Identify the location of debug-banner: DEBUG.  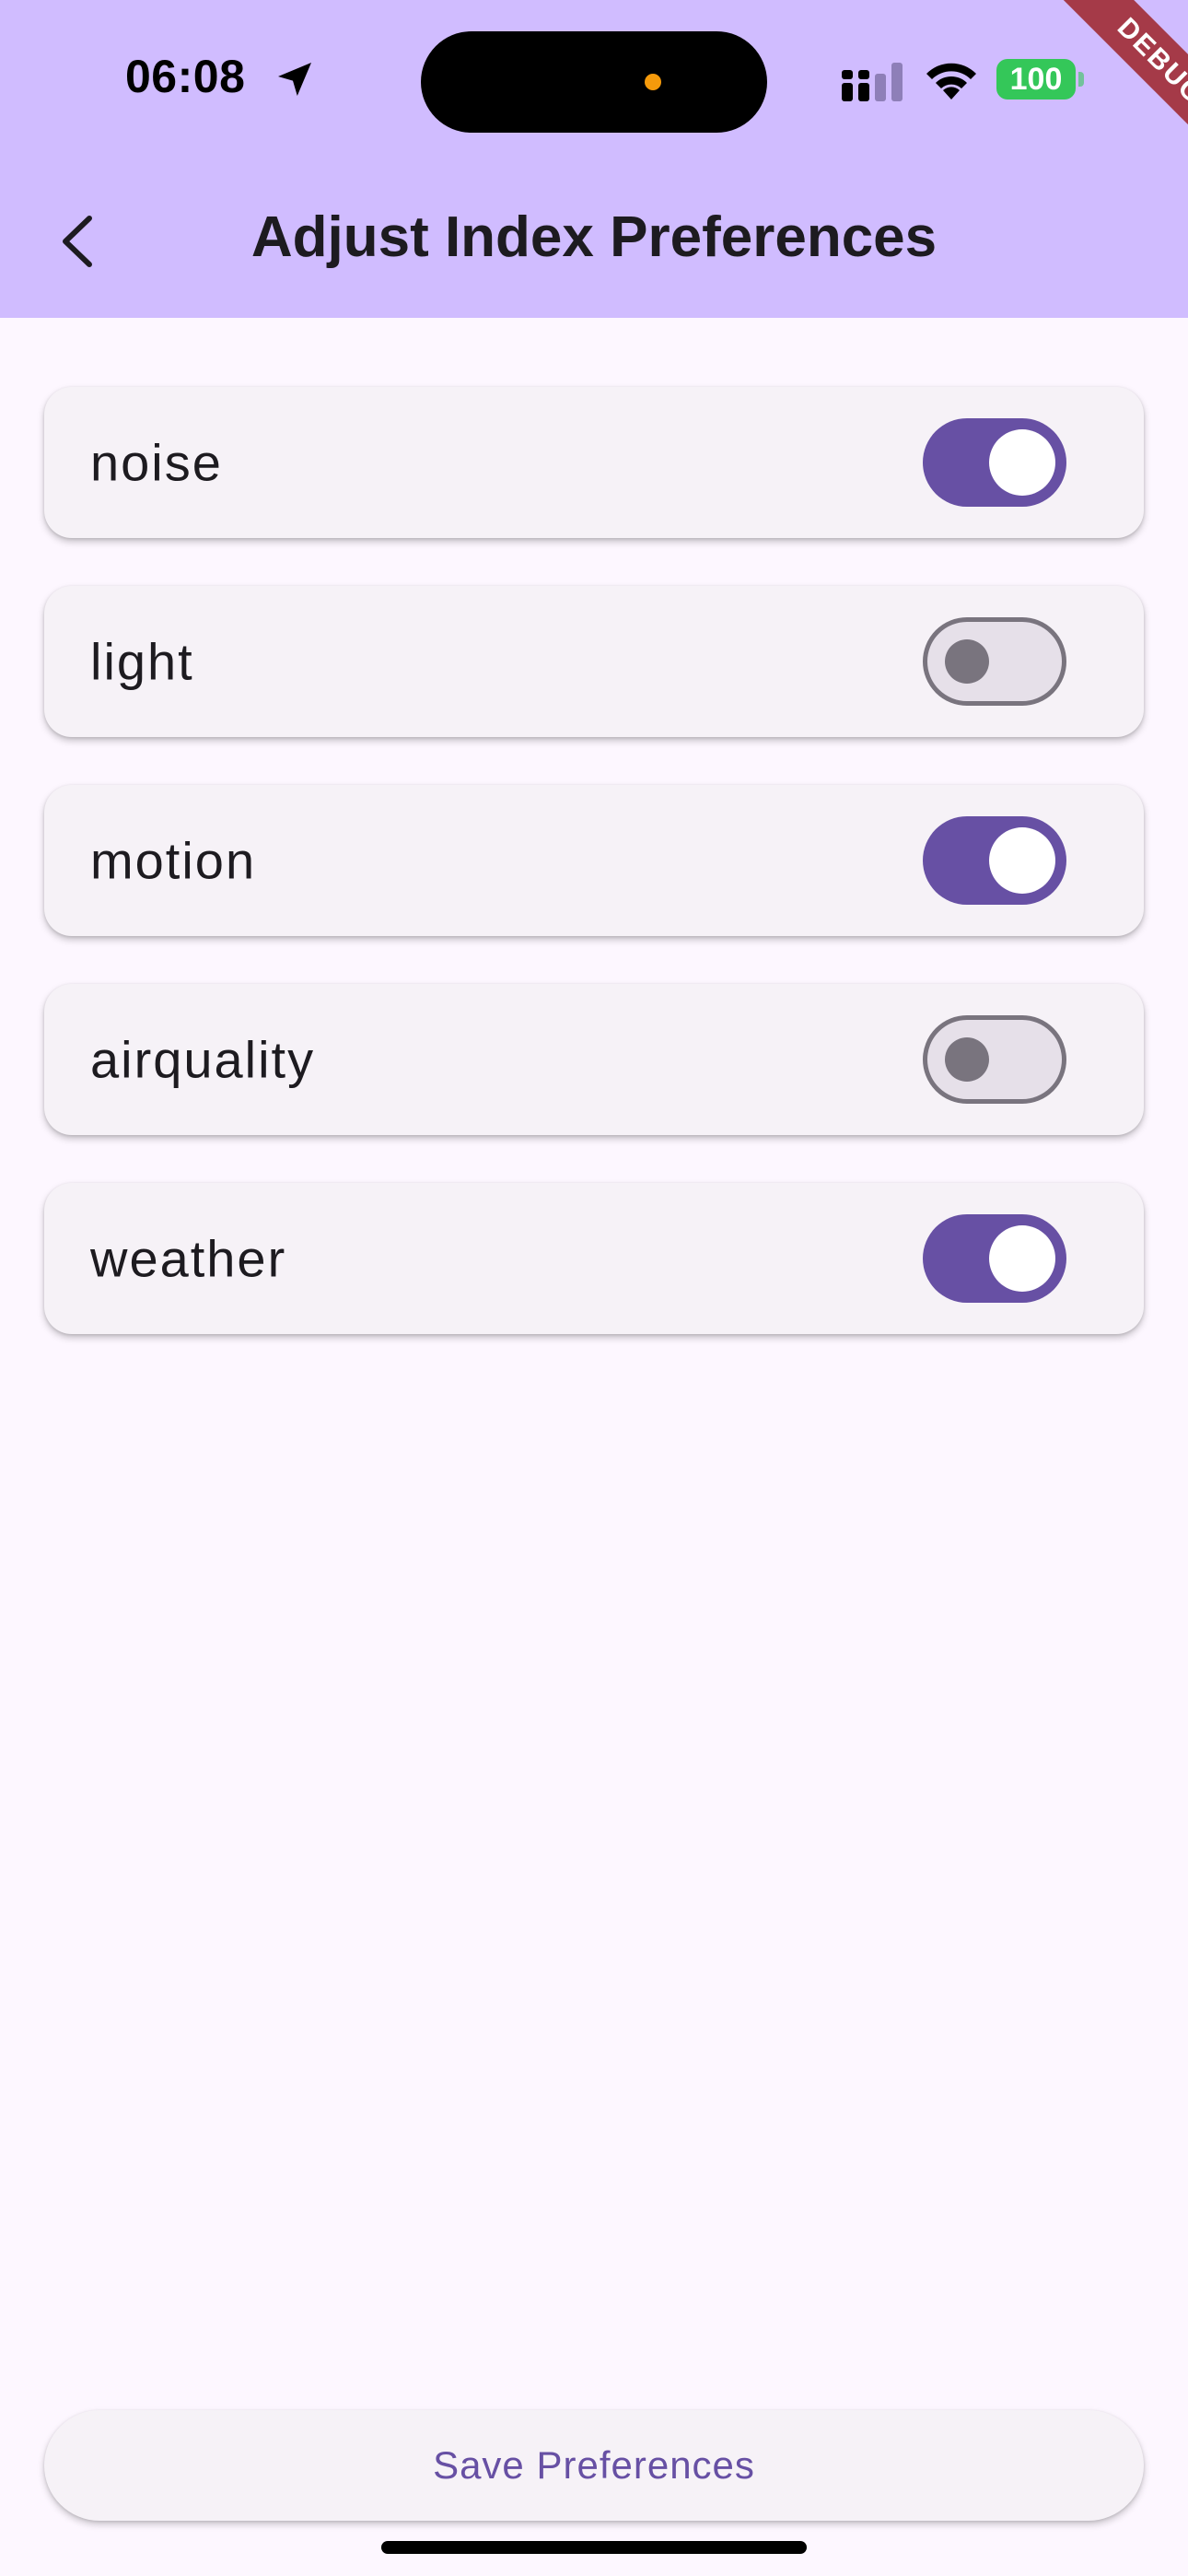
(1100, 87).